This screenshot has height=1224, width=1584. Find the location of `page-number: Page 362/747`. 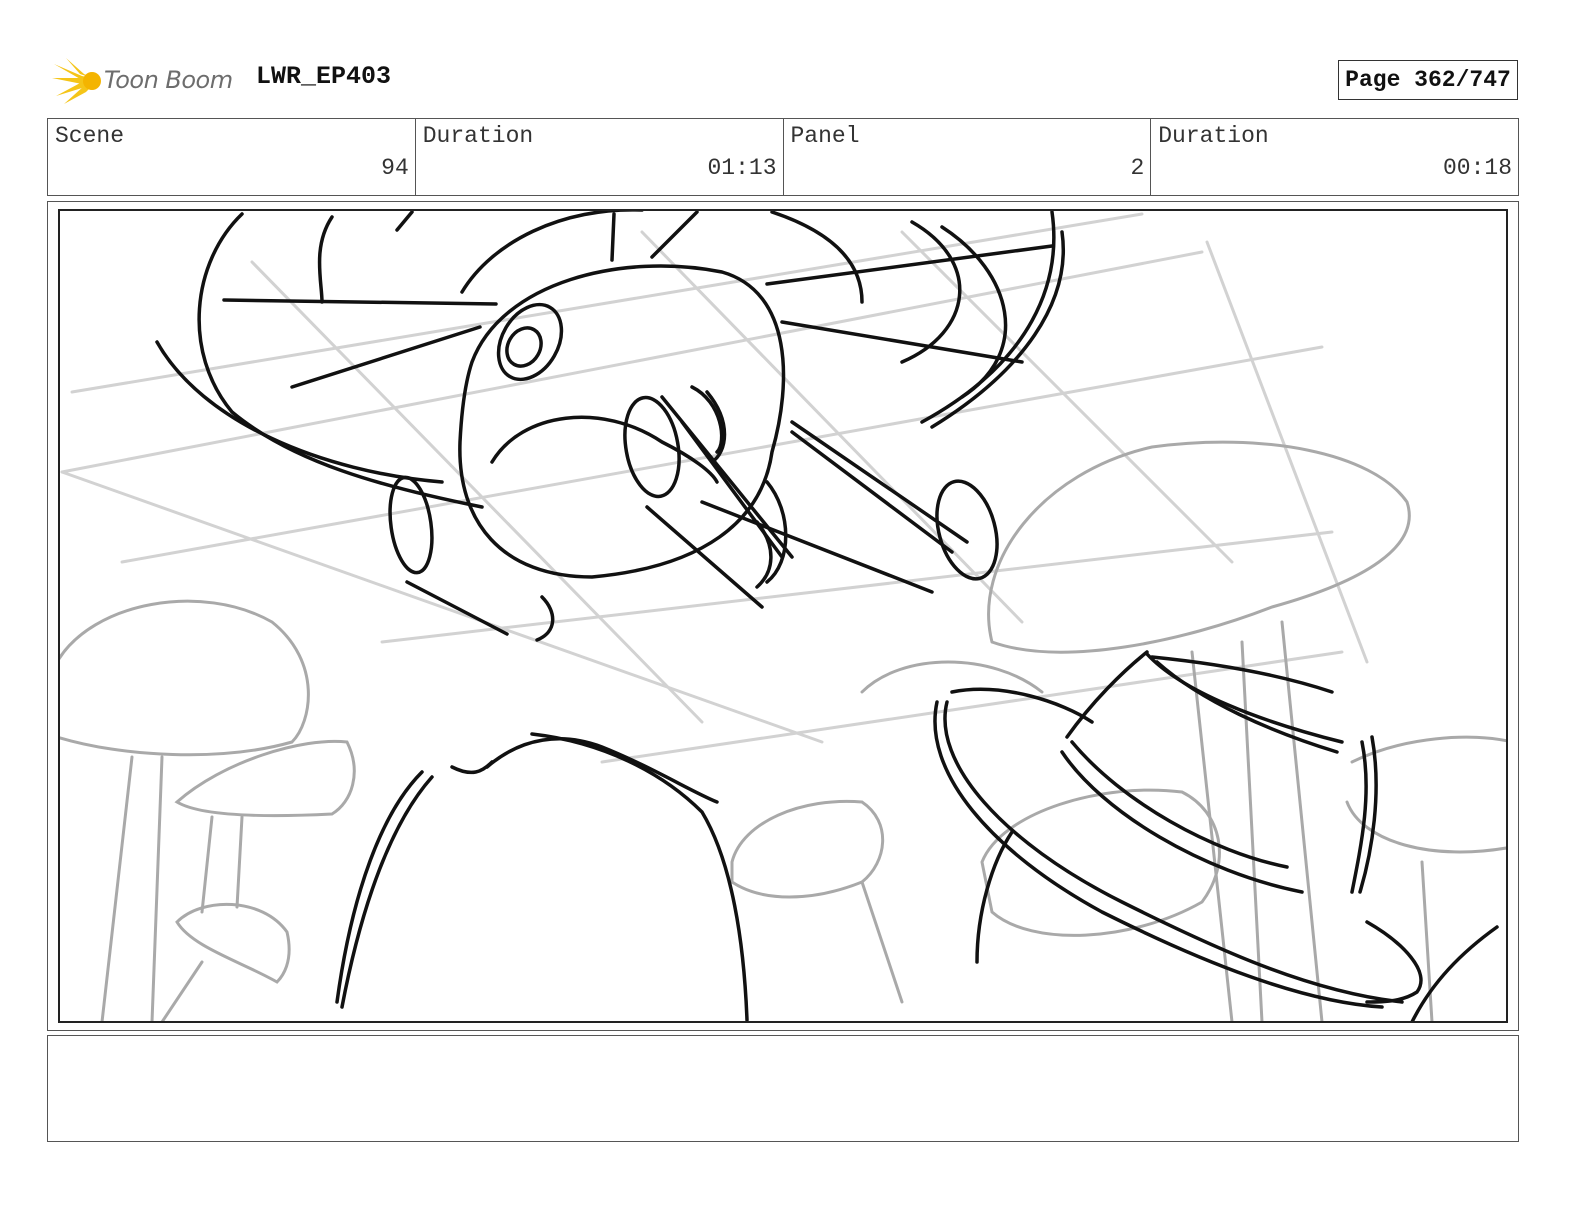

page-number: Page 362/747 is located at coordinates (1428, 80).